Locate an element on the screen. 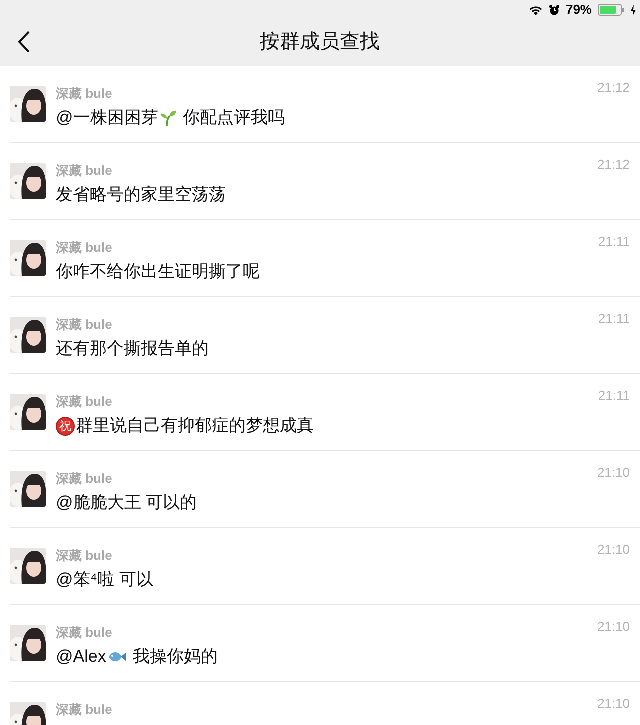 This screenshot has width=640, height=725. wifi-icon is located at coordinates (535, 10).